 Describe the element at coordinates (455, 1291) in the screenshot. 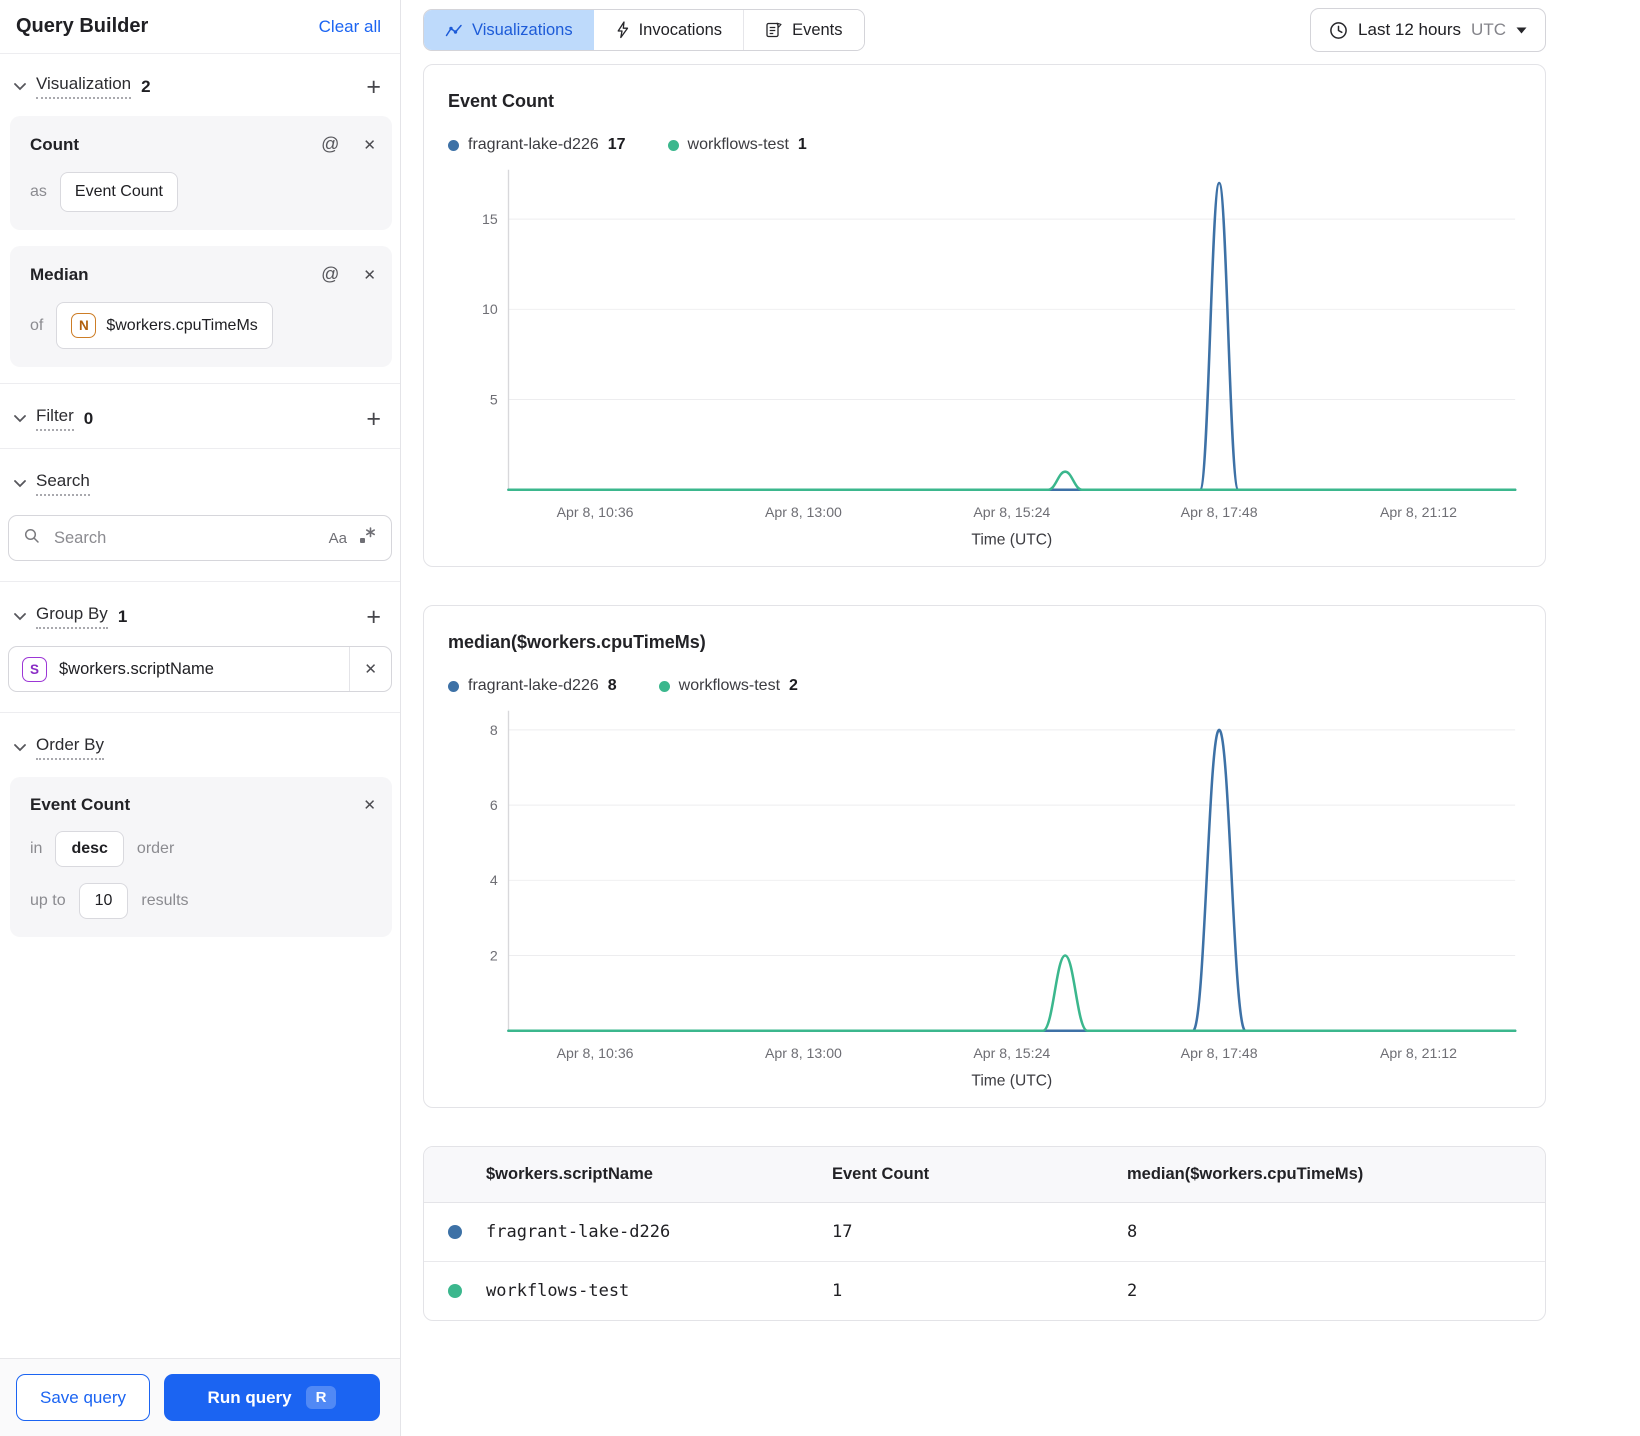

I see `series-dot-cell` at that location.